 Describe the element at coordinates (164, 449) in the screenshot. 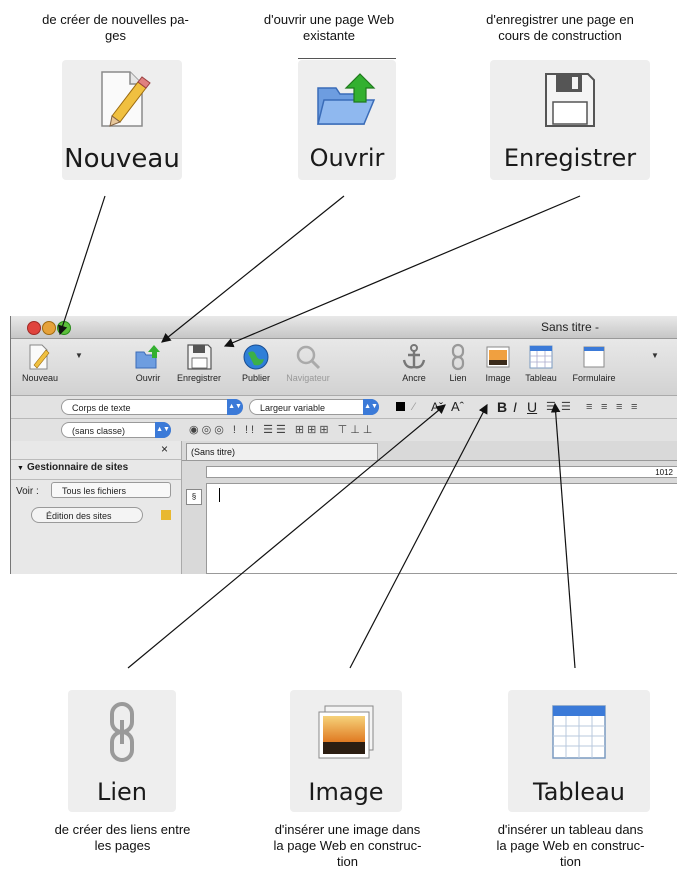

I see `close-panel-icon: ×` at that location.